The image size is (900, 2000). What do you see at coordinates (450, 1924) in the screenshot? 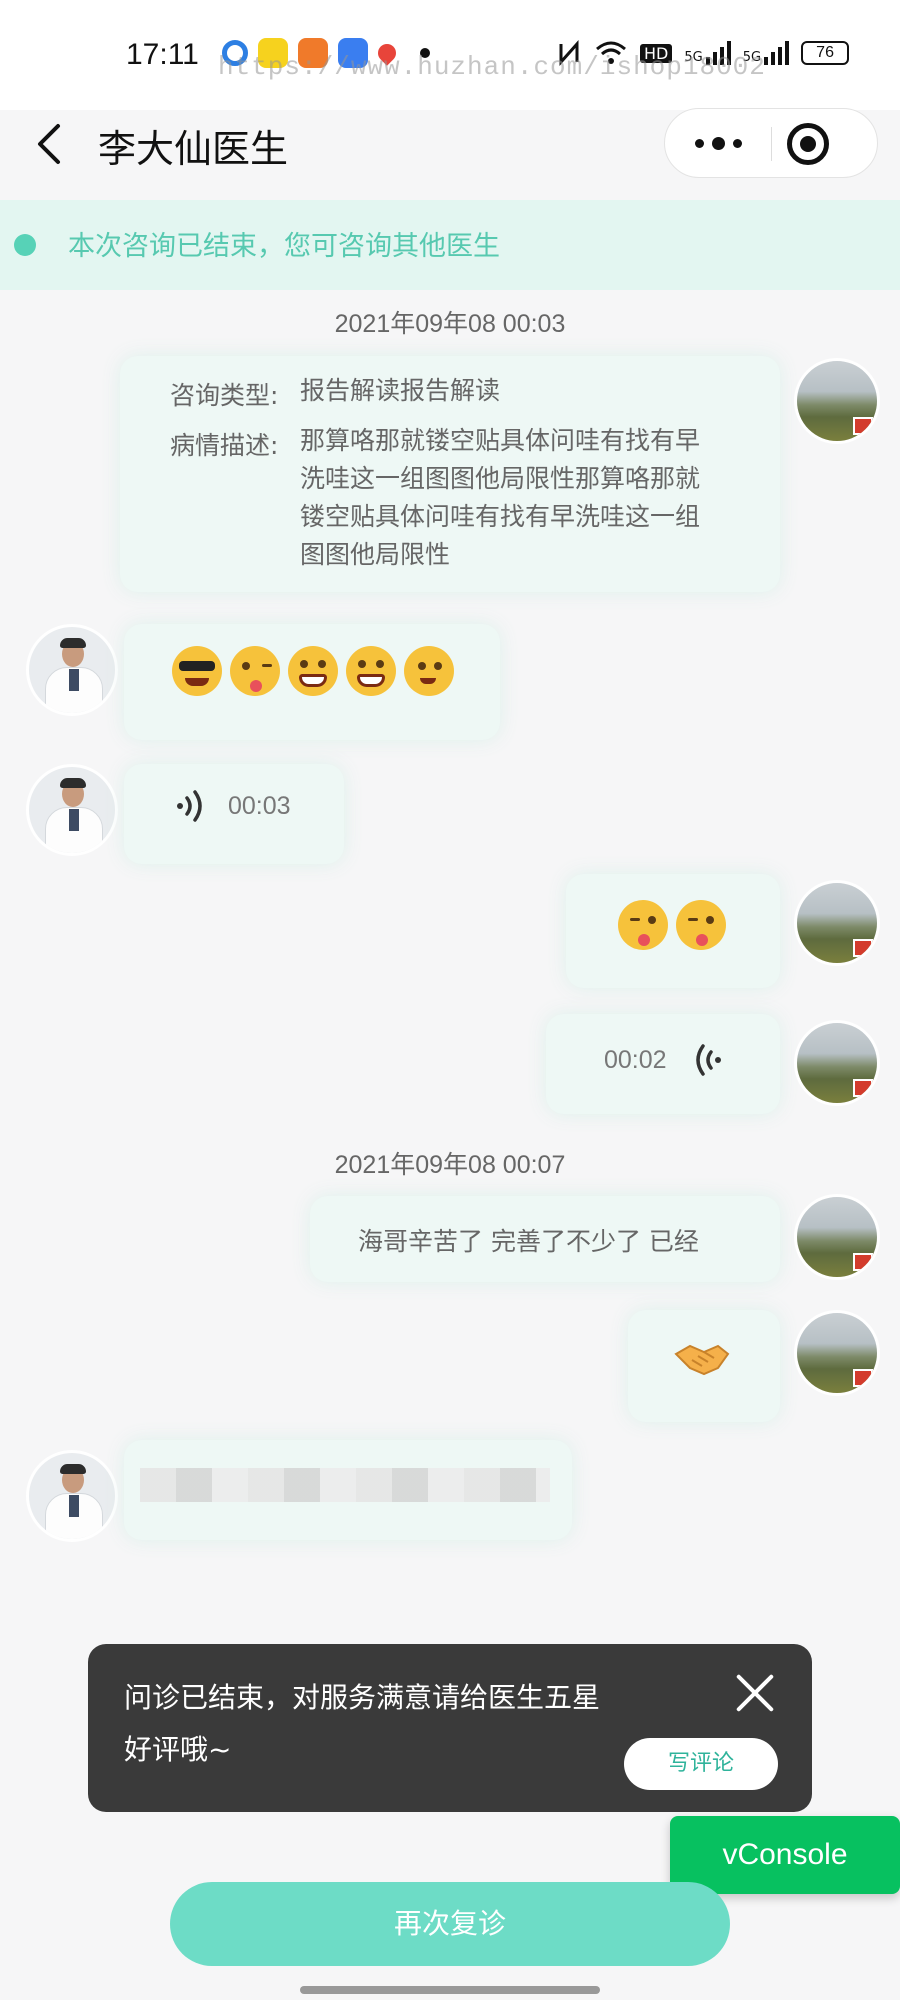
I see `reconsult-button: 再次复诊` at bounding box center [450, 1924].